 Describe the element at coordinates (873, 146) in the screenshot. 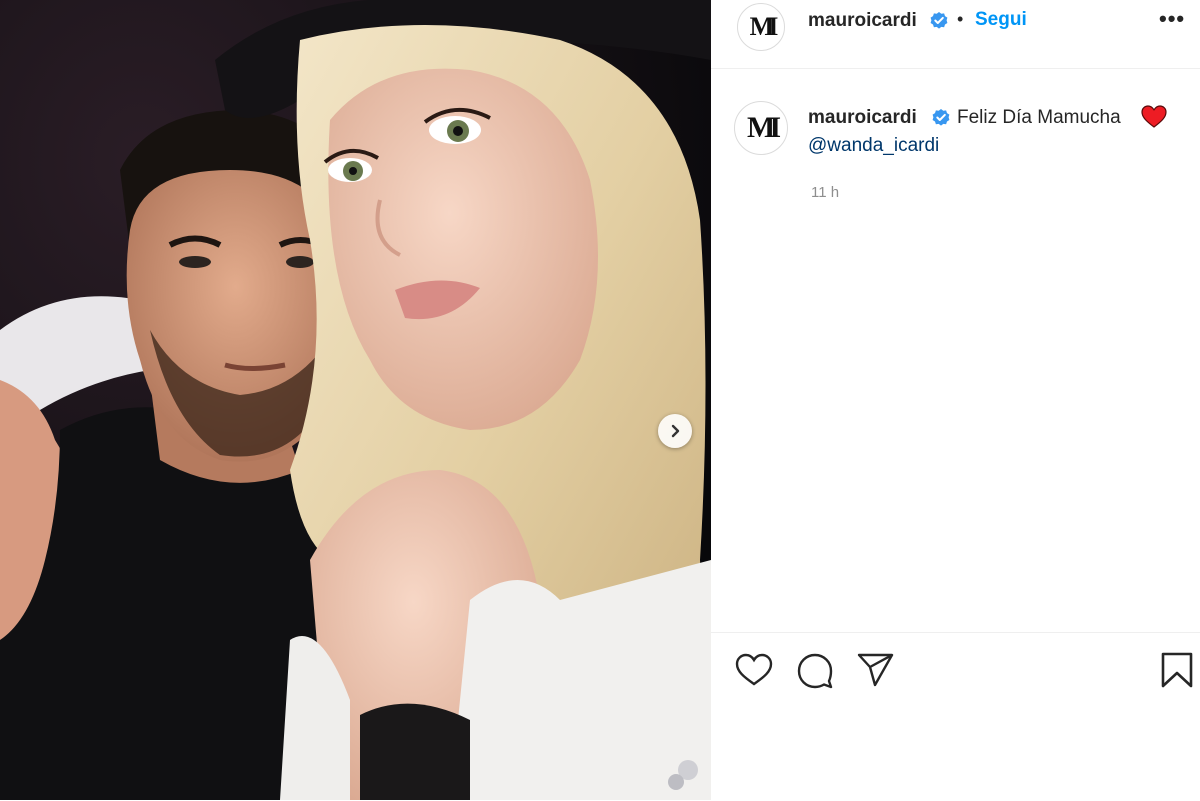

I see `mention-link: @wanda_icardi` at that location.